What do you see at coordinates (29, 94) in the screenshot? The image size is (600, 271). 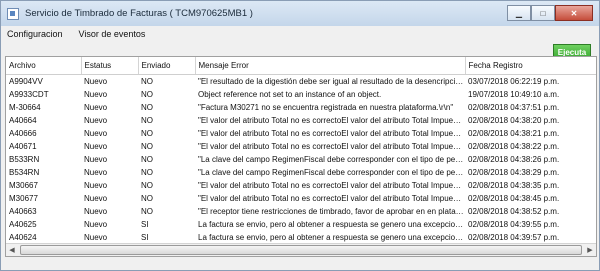 I see `cell-archivo: A9933CDT` at bounding box center [29, 94].